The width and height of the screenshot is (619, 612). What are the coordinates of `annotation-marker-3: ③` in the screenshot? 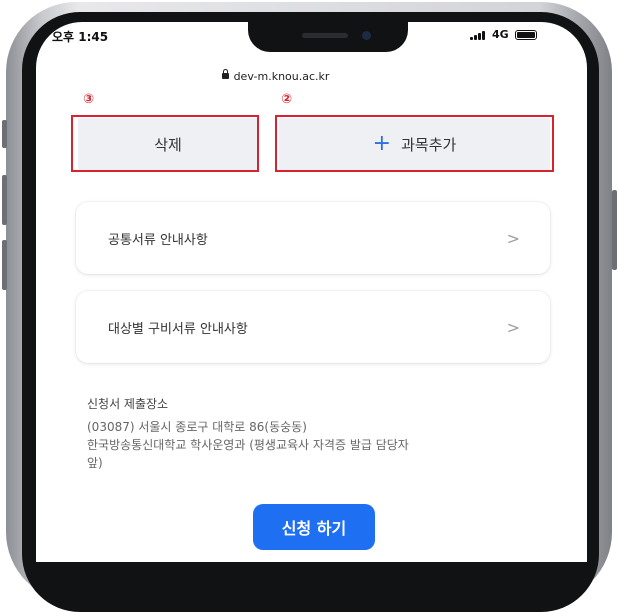 It's located at (89, 99).